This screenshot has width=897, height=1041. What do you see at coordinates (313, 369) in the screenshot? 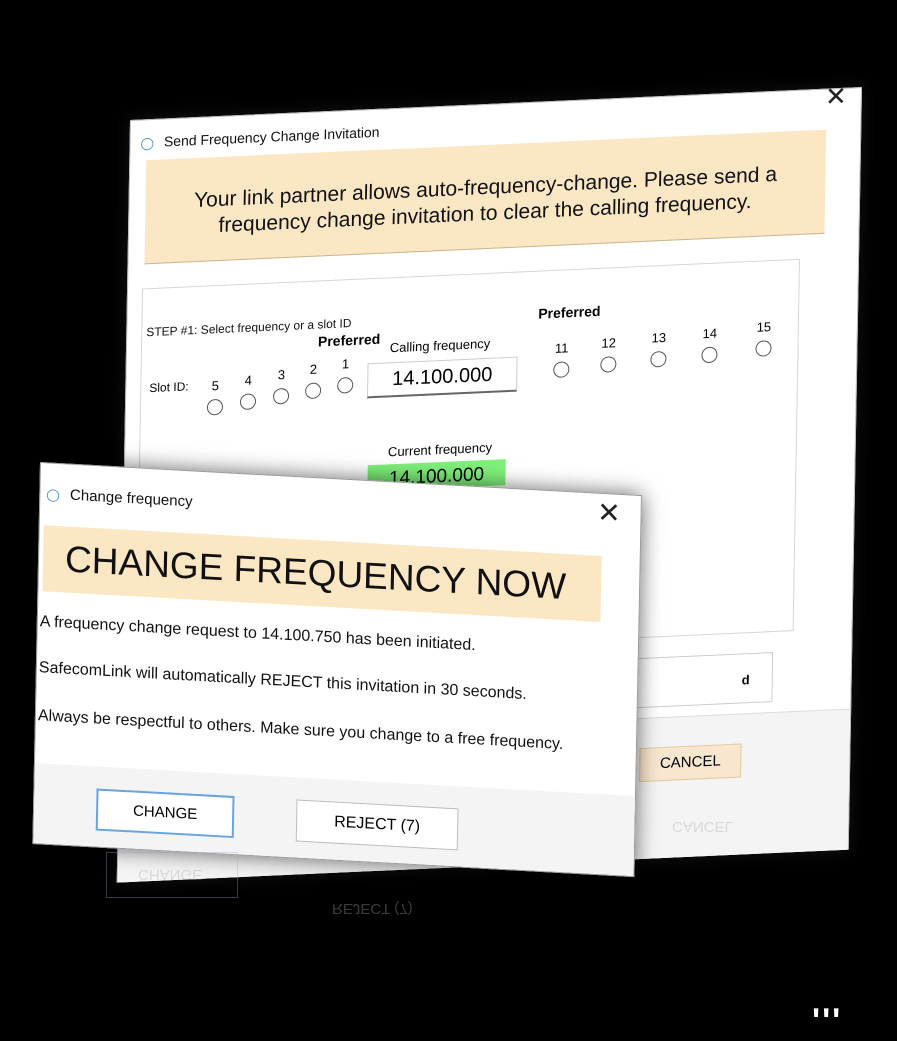
I see `slot-number: 2` at bounding box center [313, 369].